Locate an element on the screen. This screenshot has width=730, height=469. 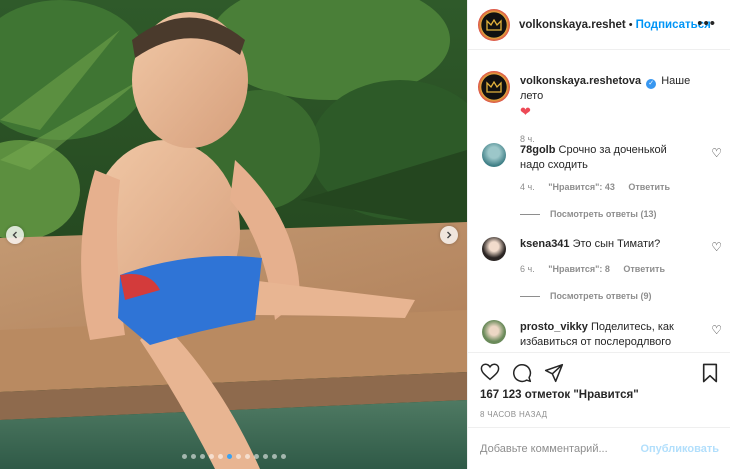
view-replies-button: Посмотреть ответы (13) is located at coordinates (588, 214).